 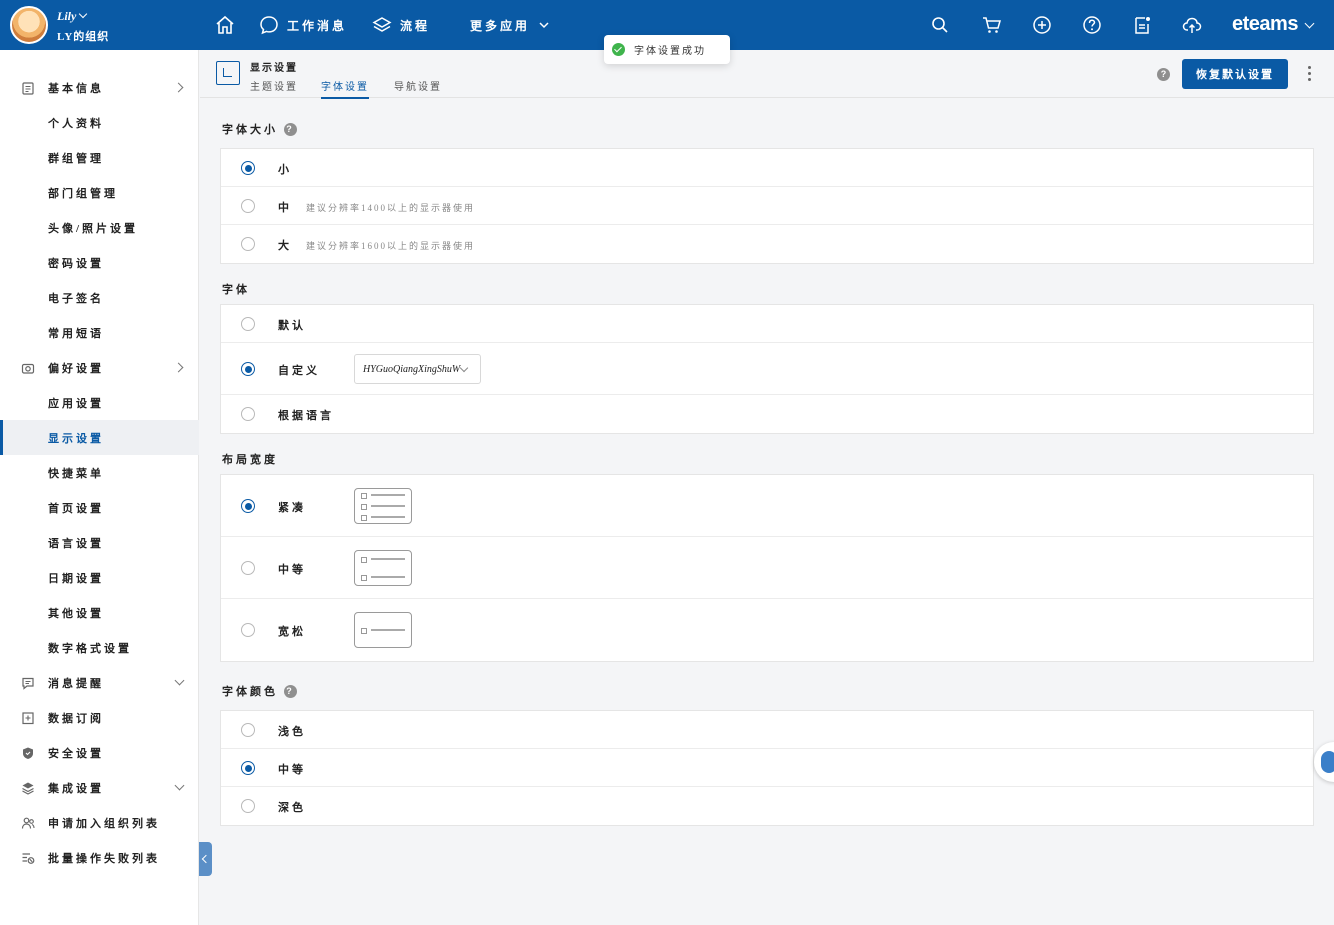 What do you see at coordinates (992, 25) in the screenshot?
I see `cart-icon` at bounding box center [992, 25].